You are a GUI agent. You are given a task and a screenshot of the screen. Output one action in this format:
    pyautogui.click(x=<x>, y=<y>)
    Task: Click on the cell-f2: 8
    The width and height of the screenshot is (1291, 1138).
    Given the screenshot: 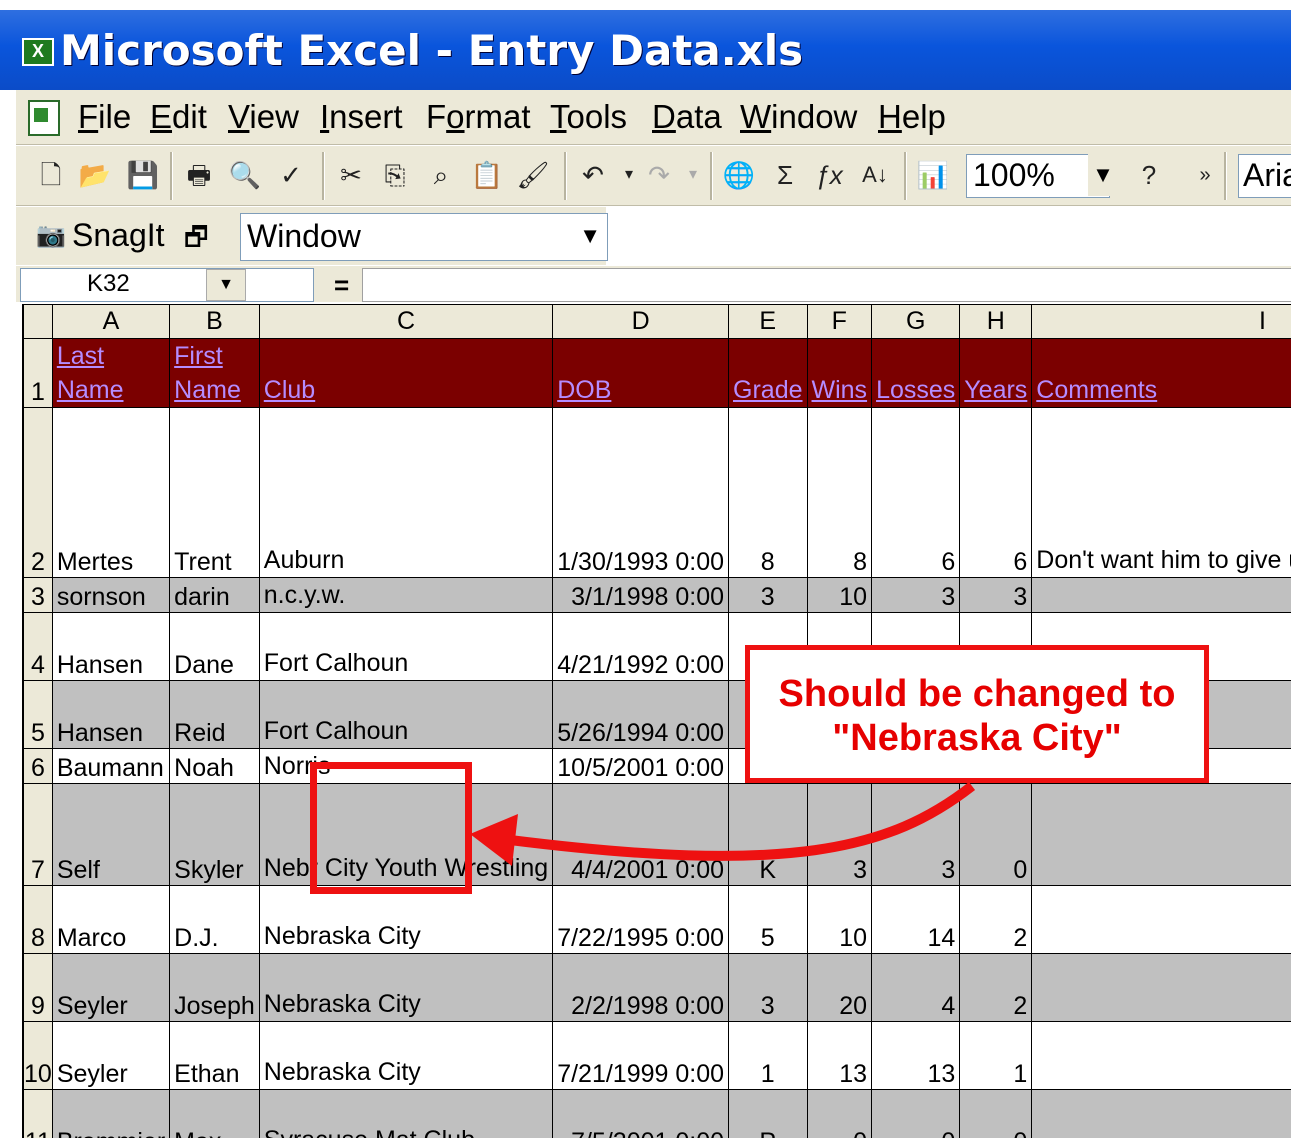 What is the action you would take?
    pyautogui.click(x=839, y=492)
    